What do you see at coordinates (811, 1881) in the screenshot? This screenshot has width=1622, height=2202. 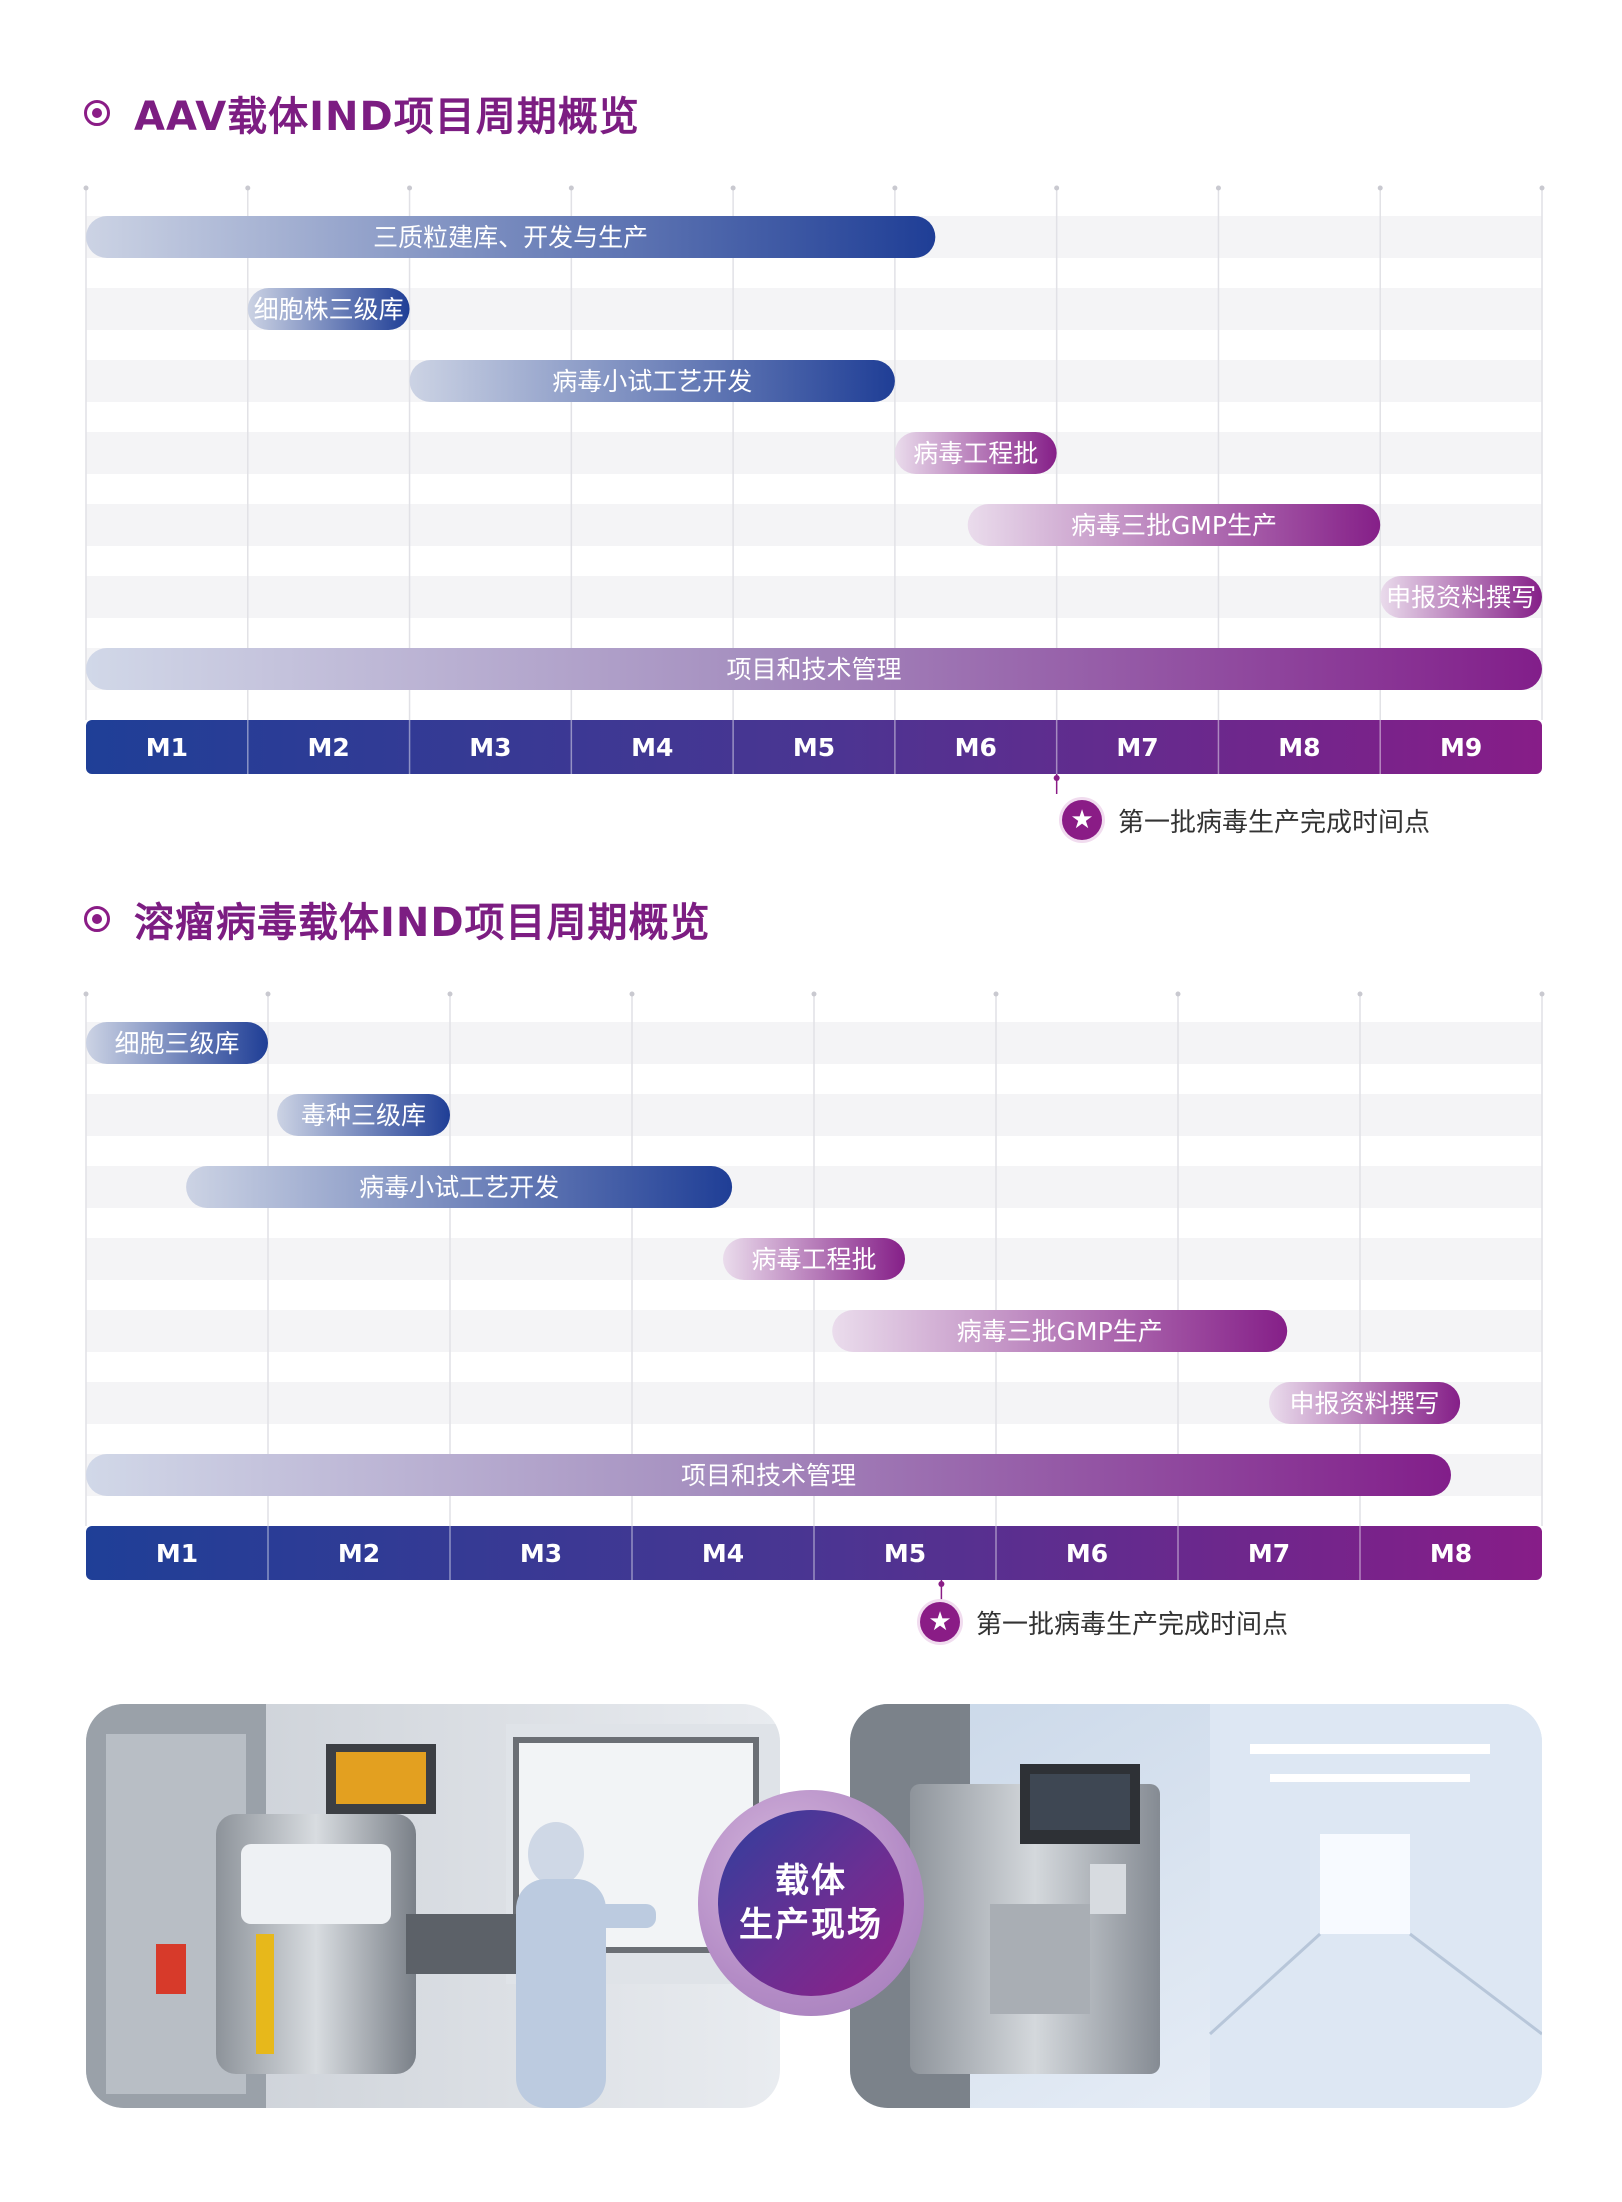 I see `center-badge-line1: 载体` at bounding box center [811, 1881].